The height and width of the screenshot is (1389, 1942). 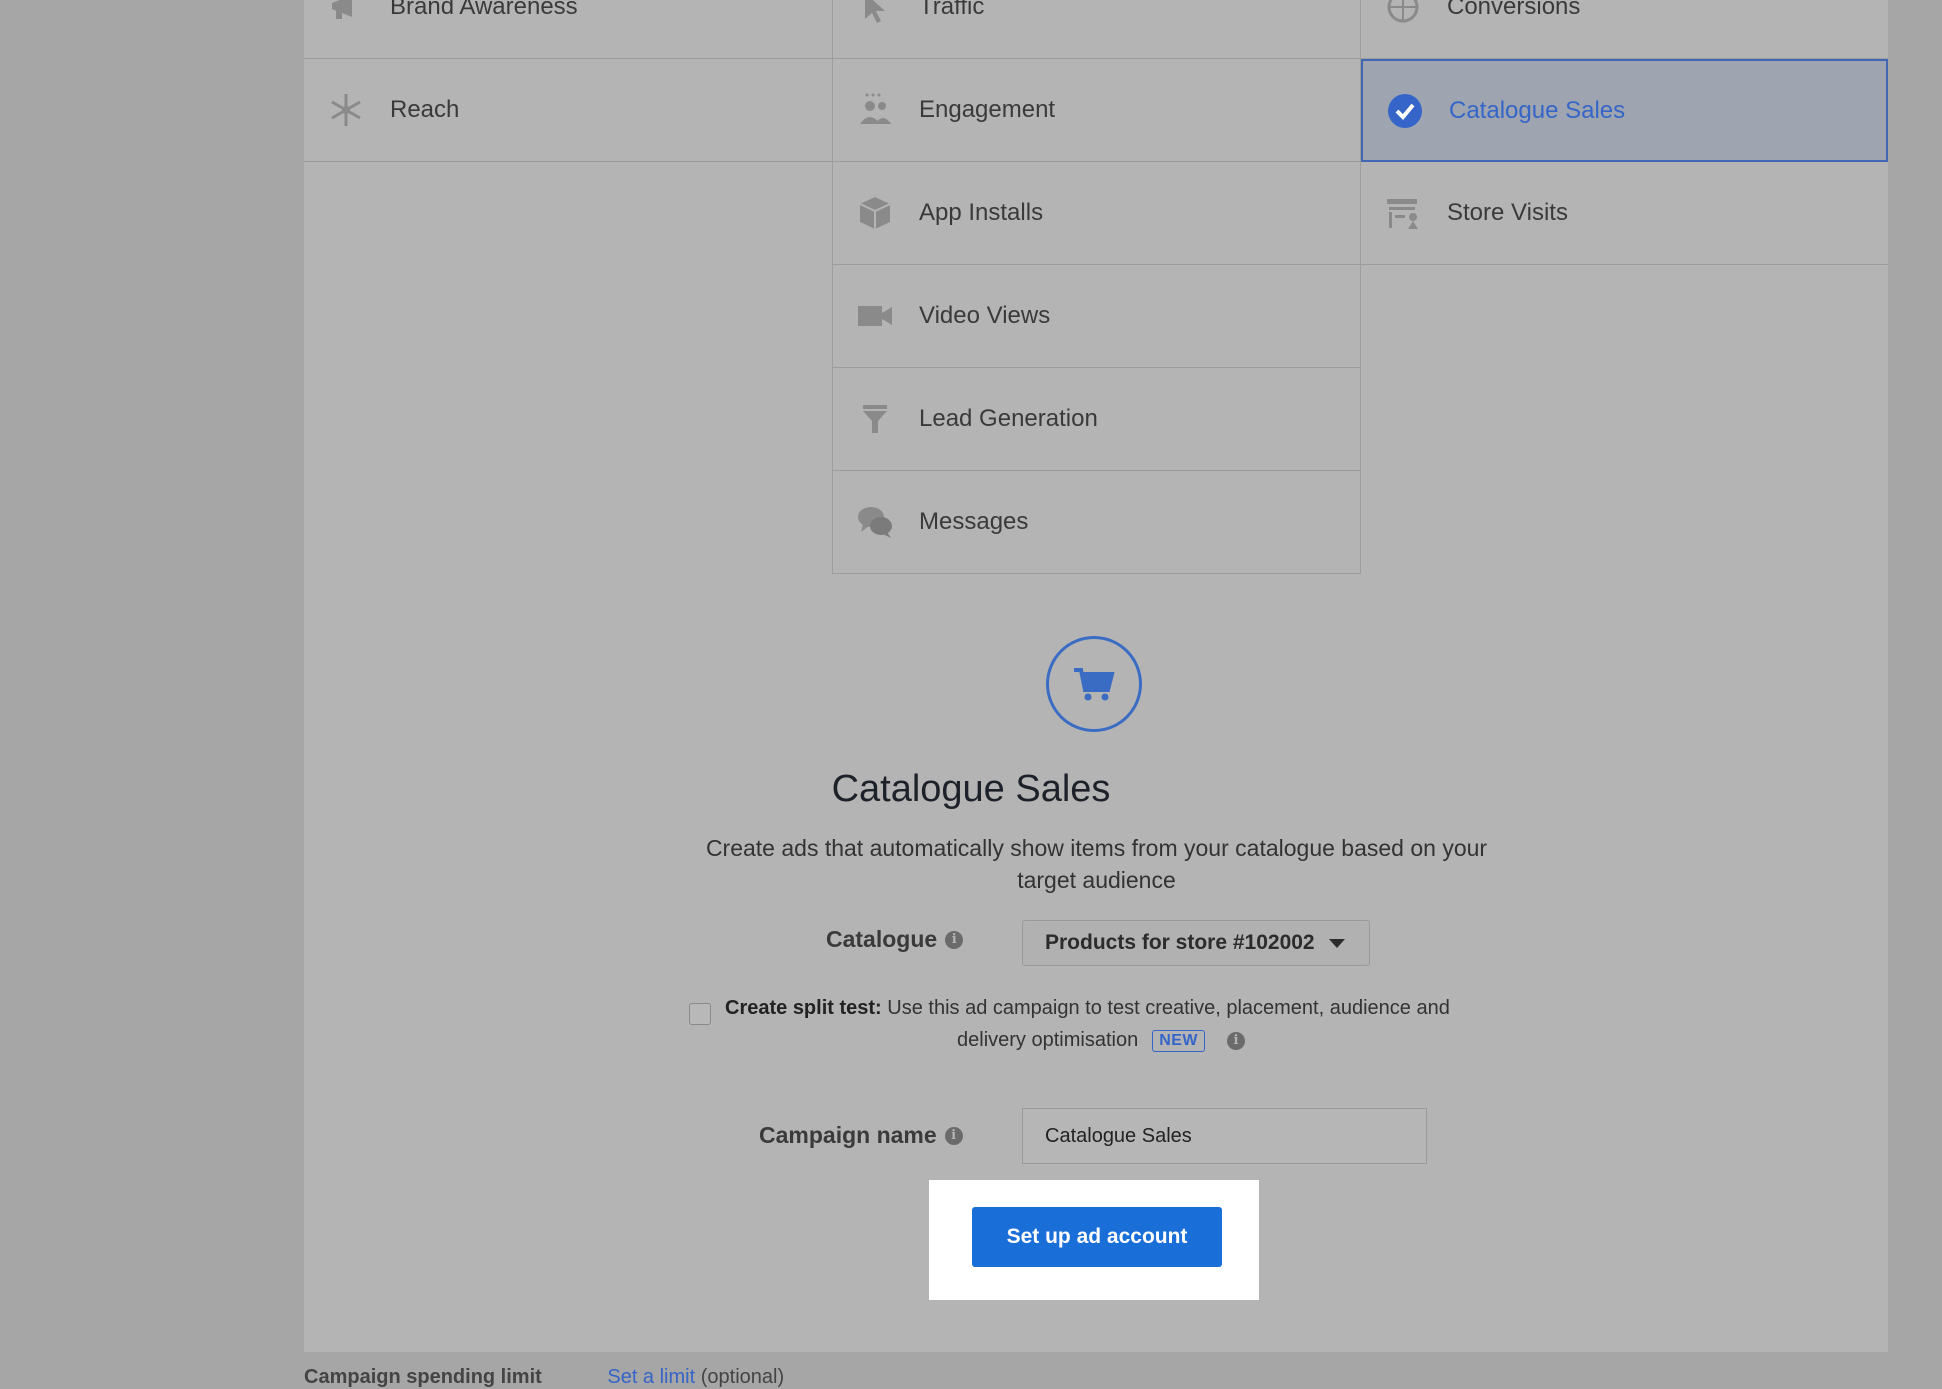 What do you see at coordinates (1405, 111) in the screenshot?
I see `check-circle-icon` at bounding box center [1405, 111].